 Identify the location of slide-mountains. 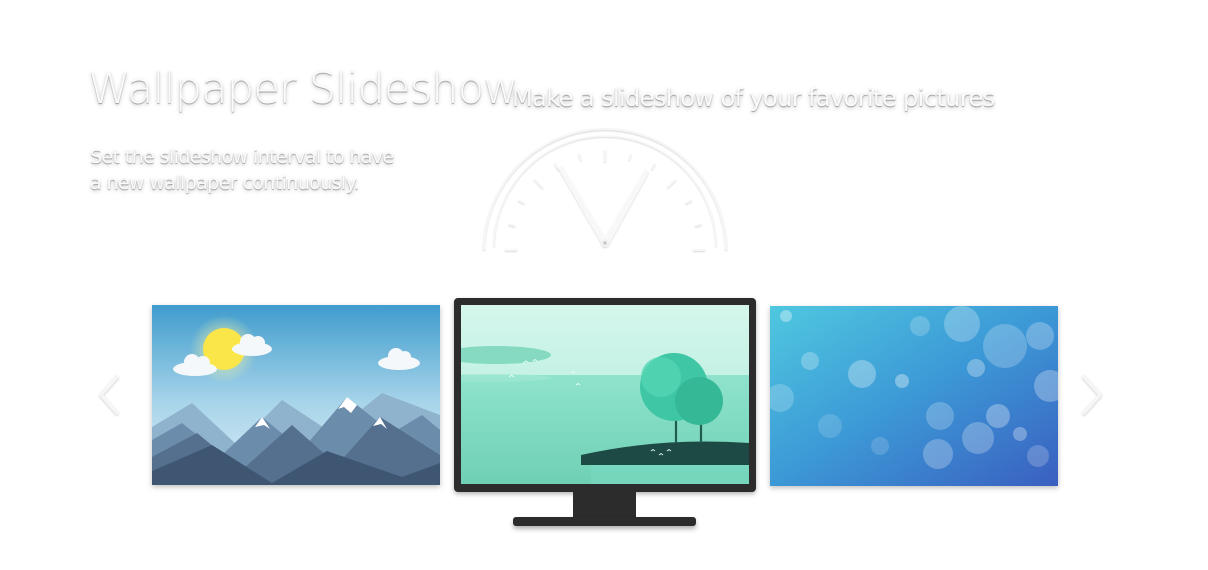
(296, 395).